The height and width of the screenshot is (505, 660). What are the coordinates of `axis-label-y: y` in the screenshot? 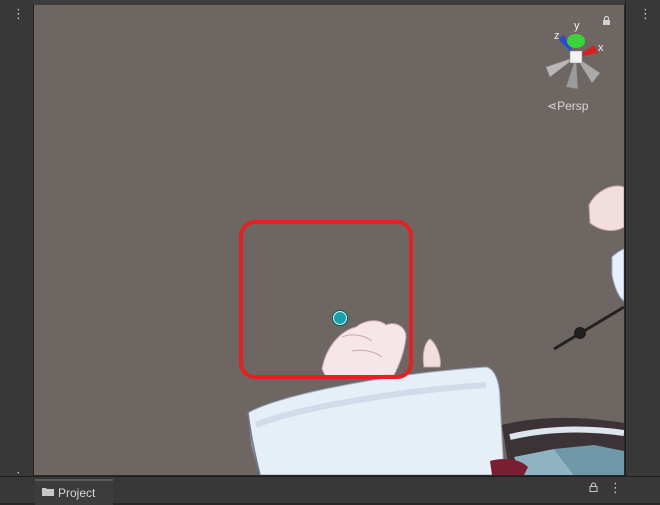 It's located at (577, 26).